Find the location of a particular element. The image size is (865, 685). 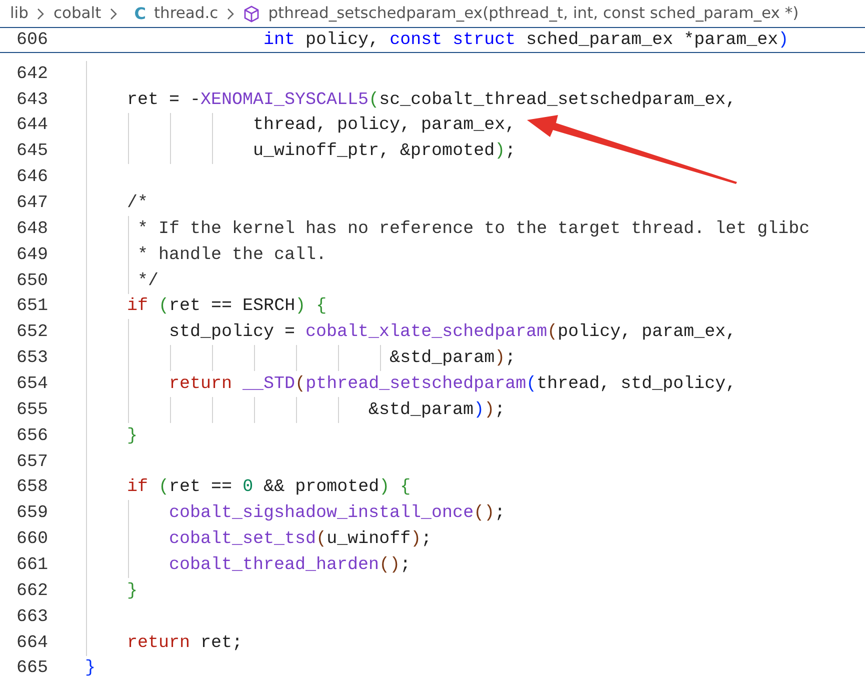

code-line: u_winoff_ptr, &promoted); is located at coordinates (384, 152).